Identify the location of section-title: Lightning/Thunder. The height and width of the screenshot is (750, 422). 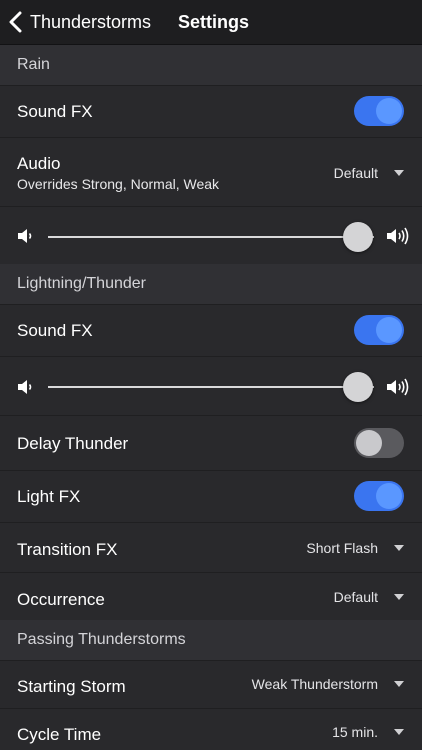
(81, 283).